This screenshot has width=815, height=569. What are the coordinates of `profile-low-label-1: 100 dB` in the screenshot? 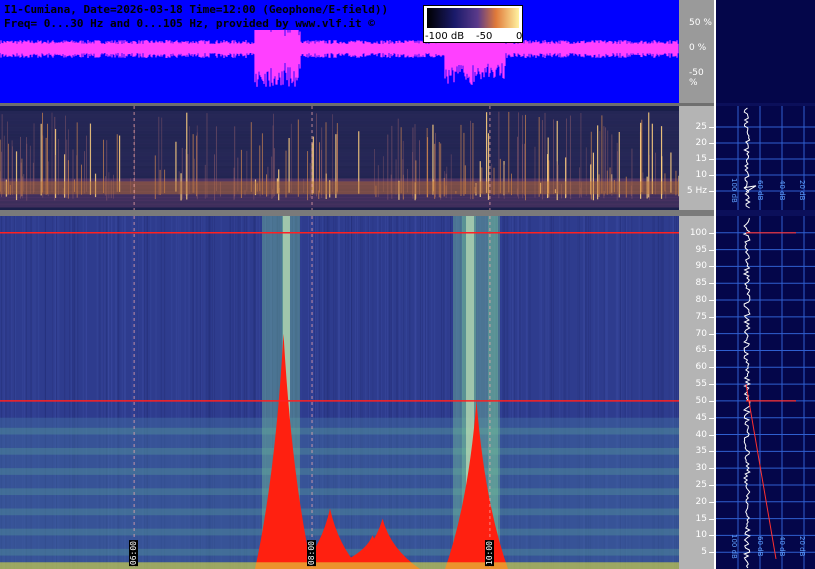 It's located at (734, 190).